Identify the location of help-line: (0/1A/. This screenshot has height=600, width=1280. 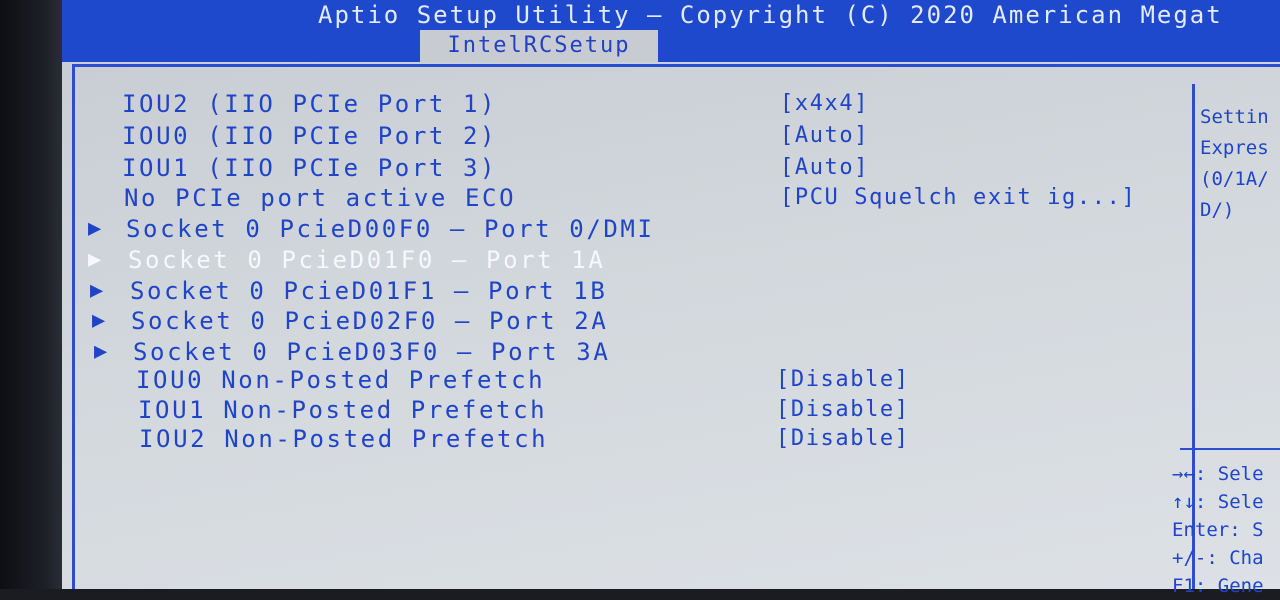
(1234, 179).